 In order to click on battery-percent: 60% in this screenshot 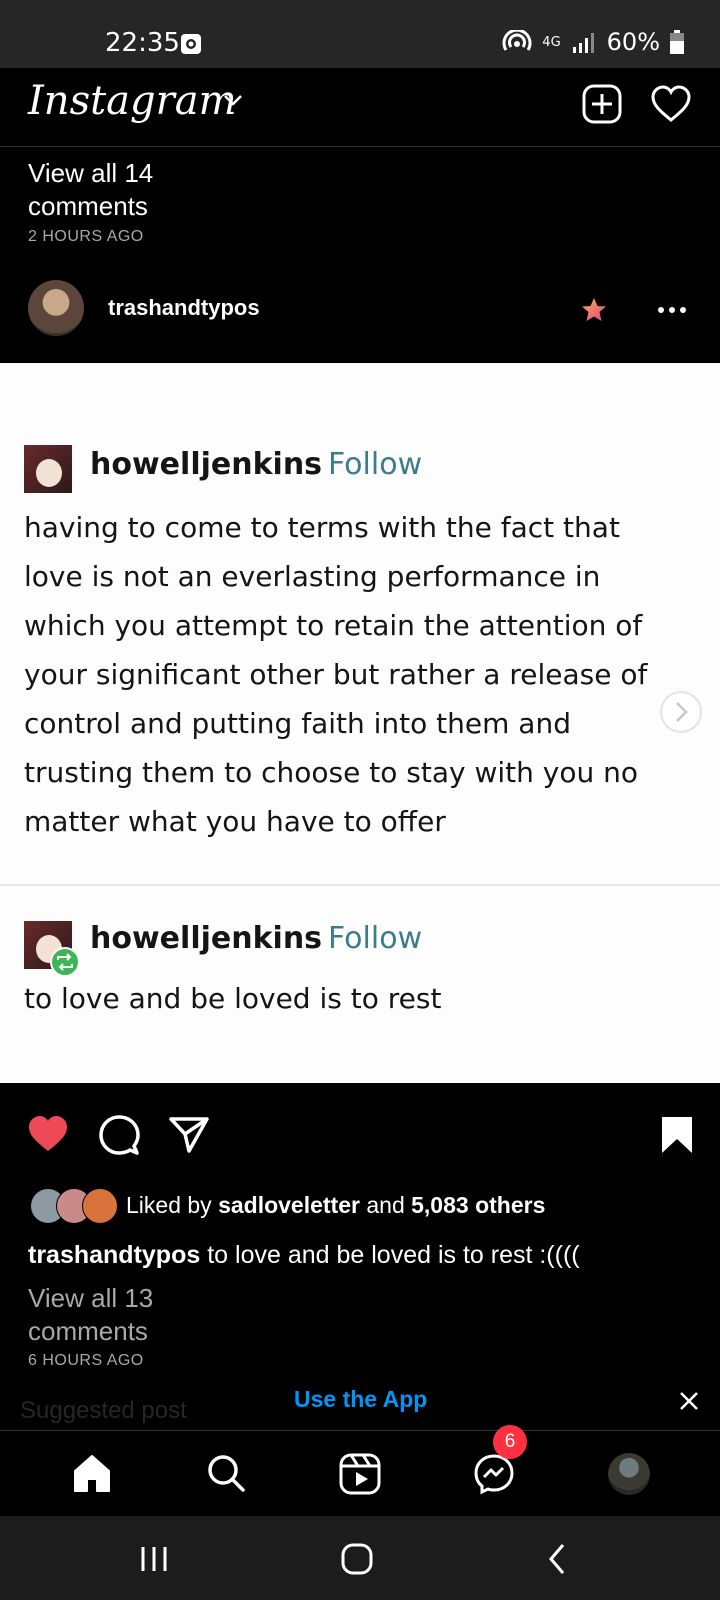, I will do `click(633, 42)`.